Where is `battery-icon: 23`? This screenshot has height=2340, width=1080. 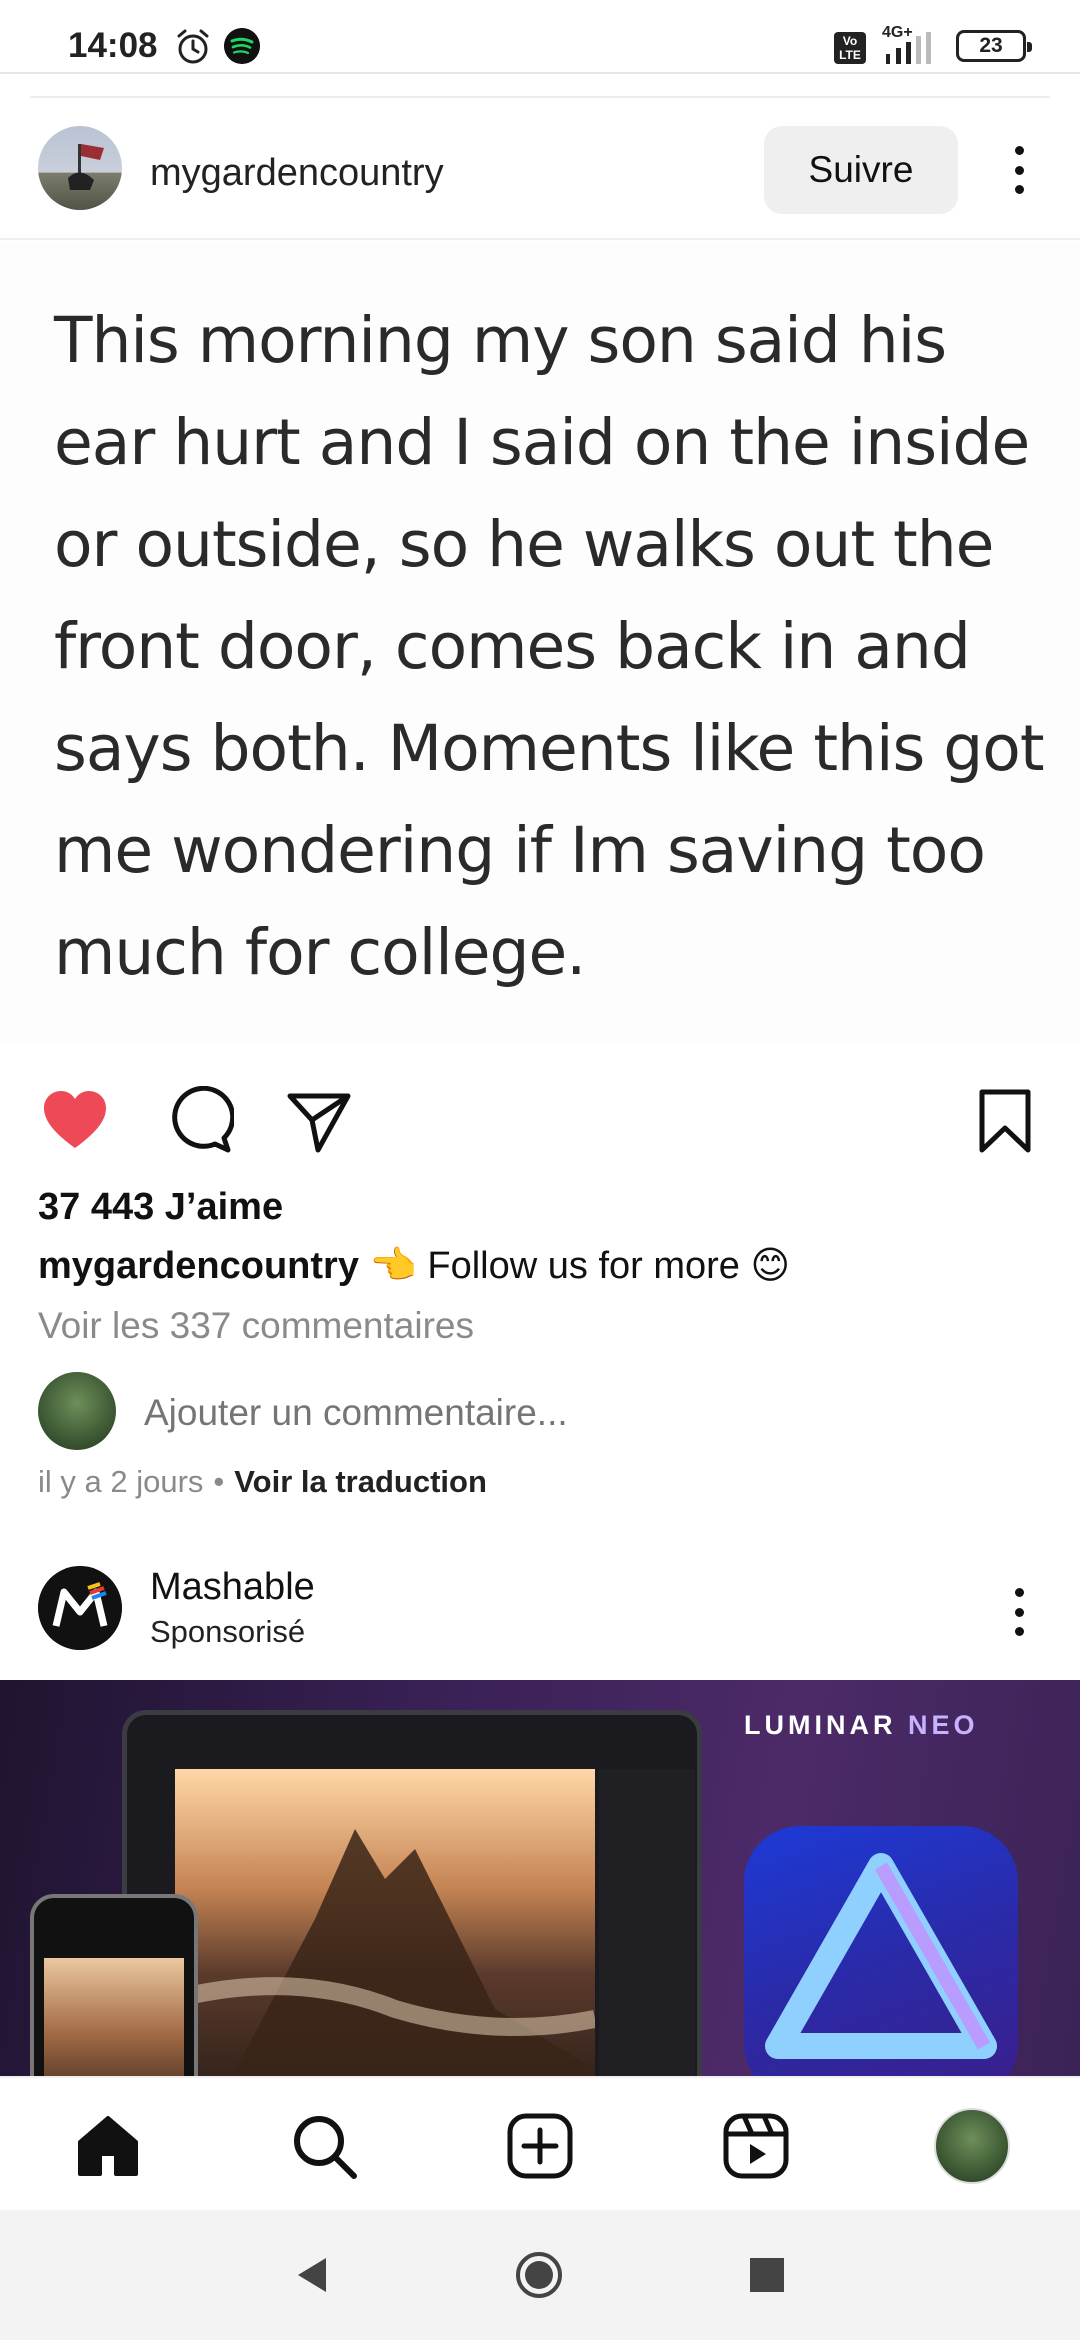
battery-icon: 23 is located at coordinates (994, 46).